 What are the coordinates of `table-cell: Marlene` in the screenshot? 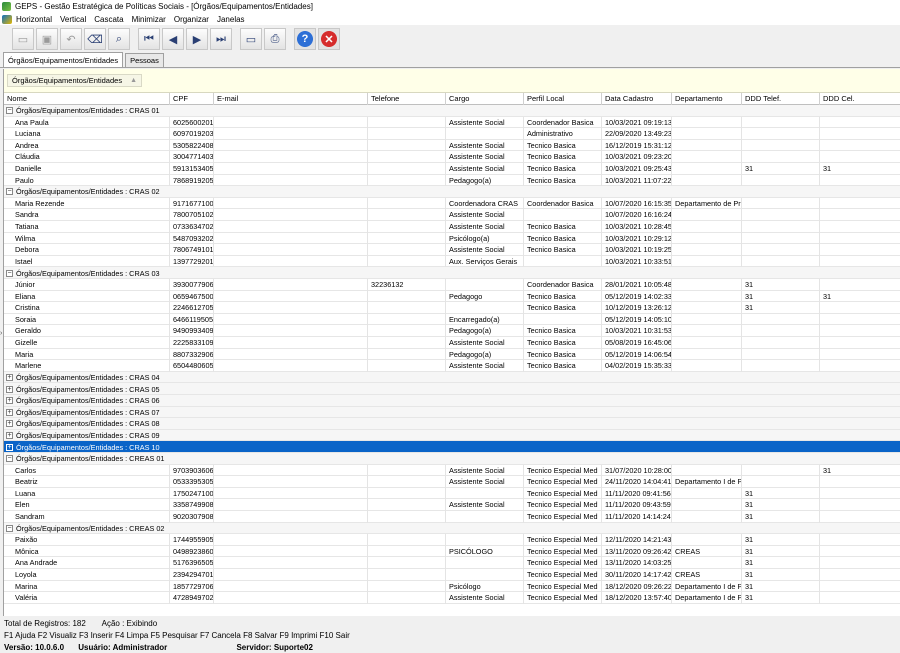 It's located at (91, 366).